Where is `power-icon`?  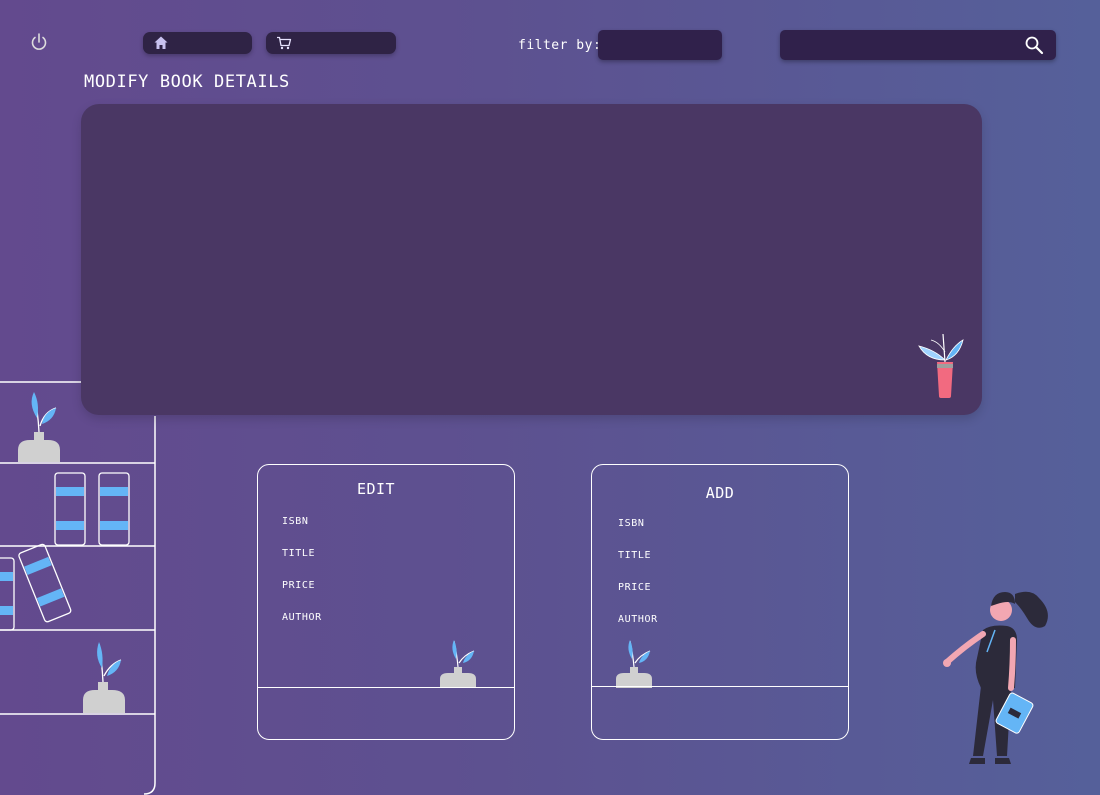 power-icon is located at coordinates (39, 41).